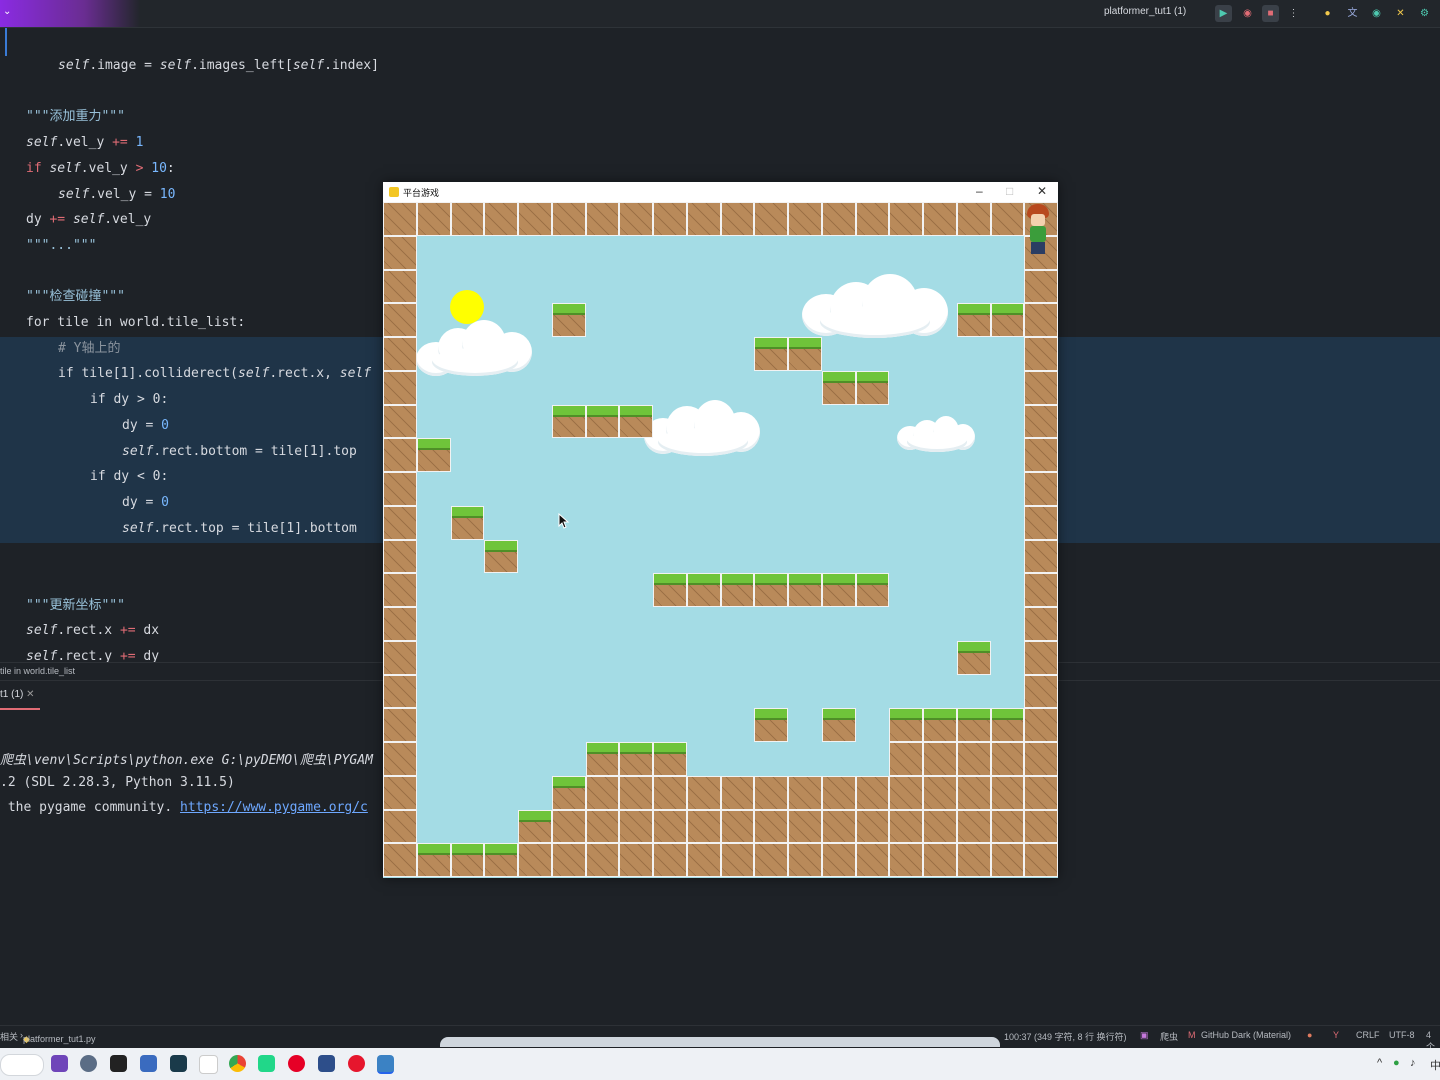 This screenshot has width=1440, height=1080. What do you see at coordinates (1413, 1063) in the screenshot?
I see `microphone-icon: ♪` at bounding box center [1413, 1063].